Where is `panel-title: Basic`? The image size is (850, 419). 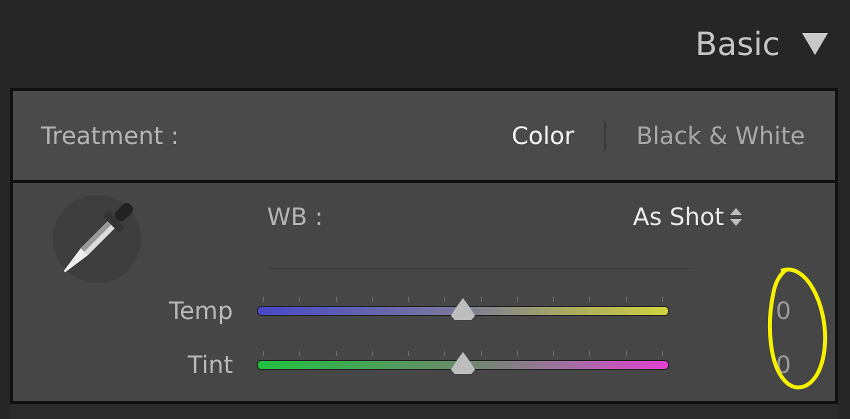
panel-title: Basic is located at coordinates (737, 44).